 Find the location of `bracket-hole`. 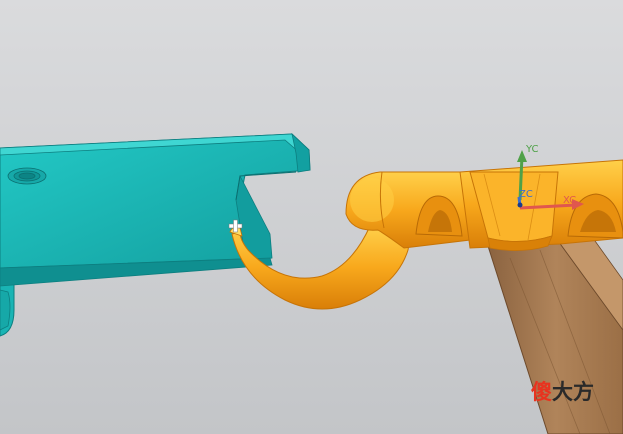

bracket-hole is located at coordinates (27, 176).